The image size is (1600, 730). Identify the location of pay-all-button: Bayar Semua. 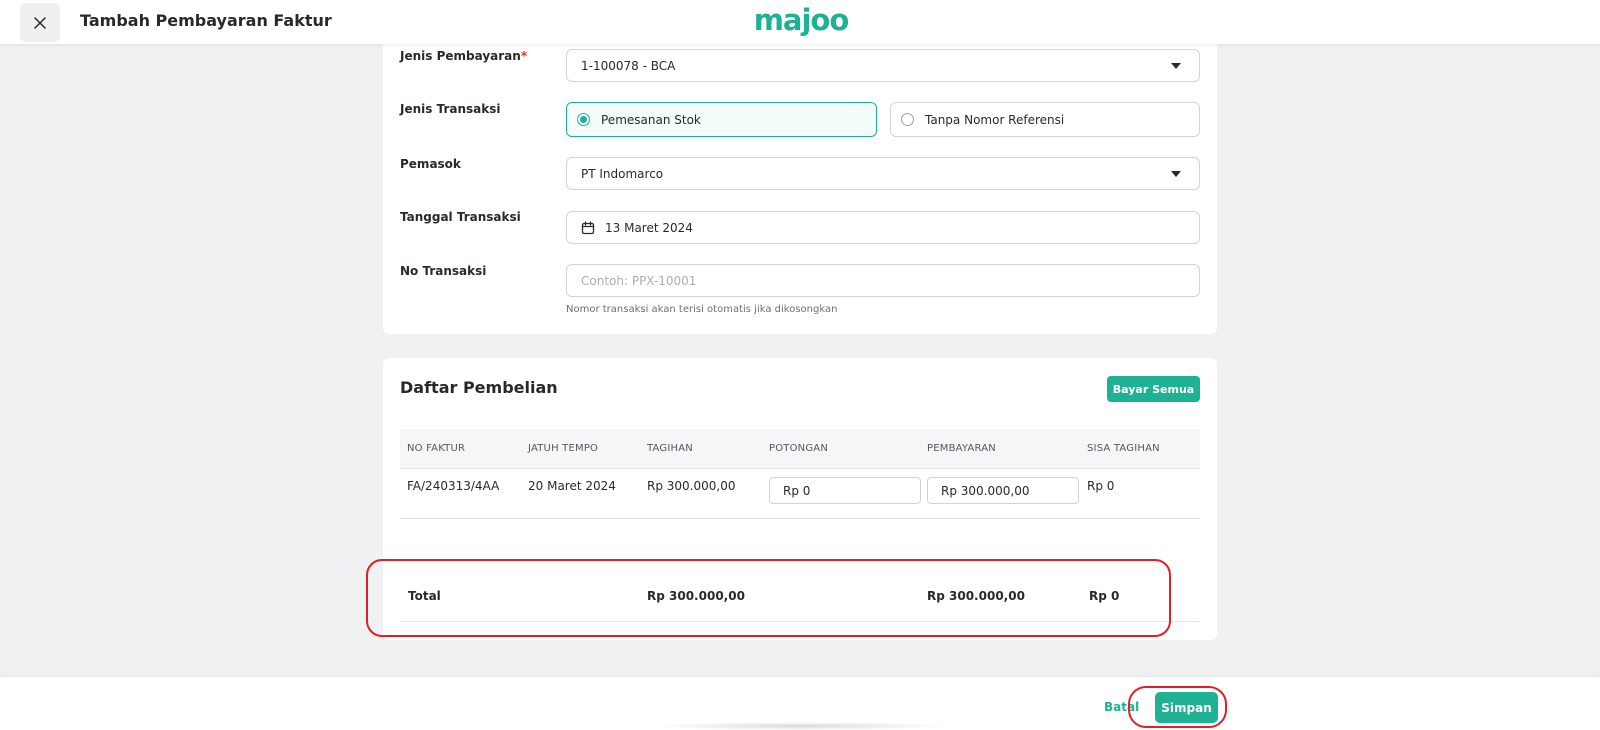
(1153, 389).